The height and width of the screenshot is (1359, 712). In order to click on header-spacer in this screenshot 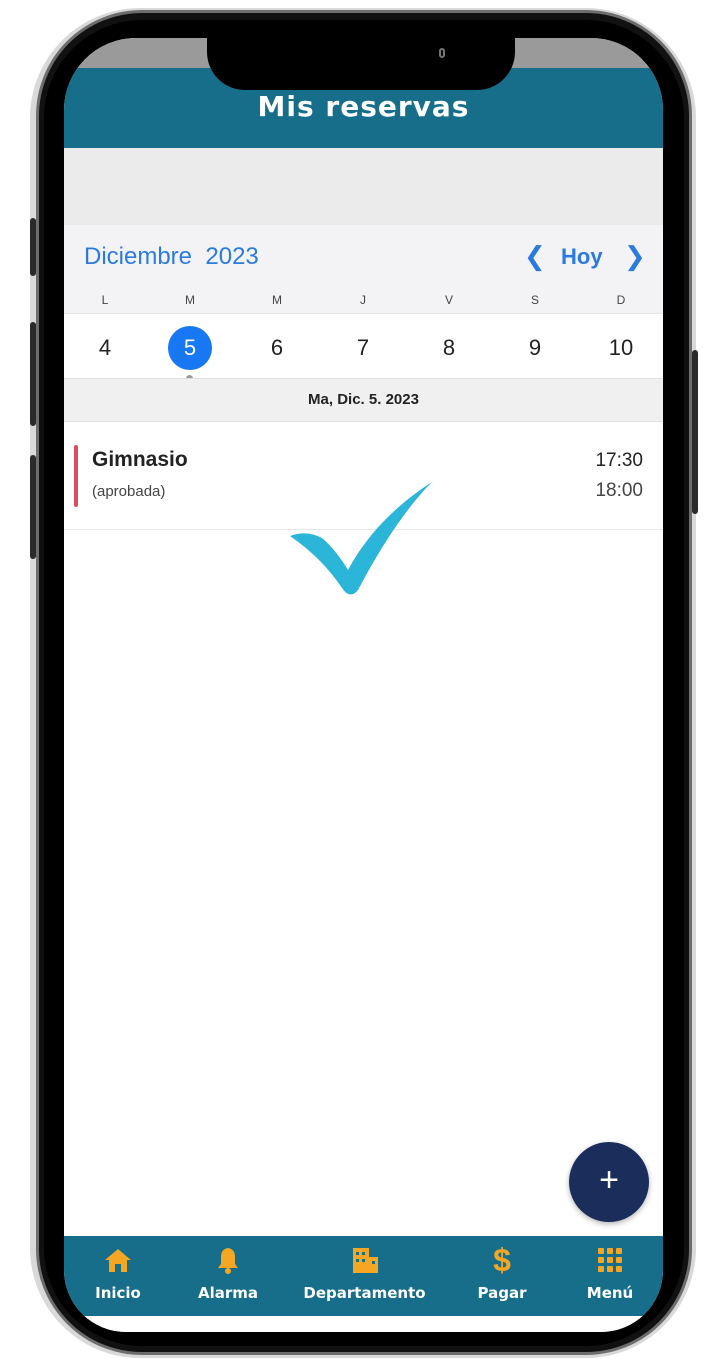, I will do `click(363, 186)`.